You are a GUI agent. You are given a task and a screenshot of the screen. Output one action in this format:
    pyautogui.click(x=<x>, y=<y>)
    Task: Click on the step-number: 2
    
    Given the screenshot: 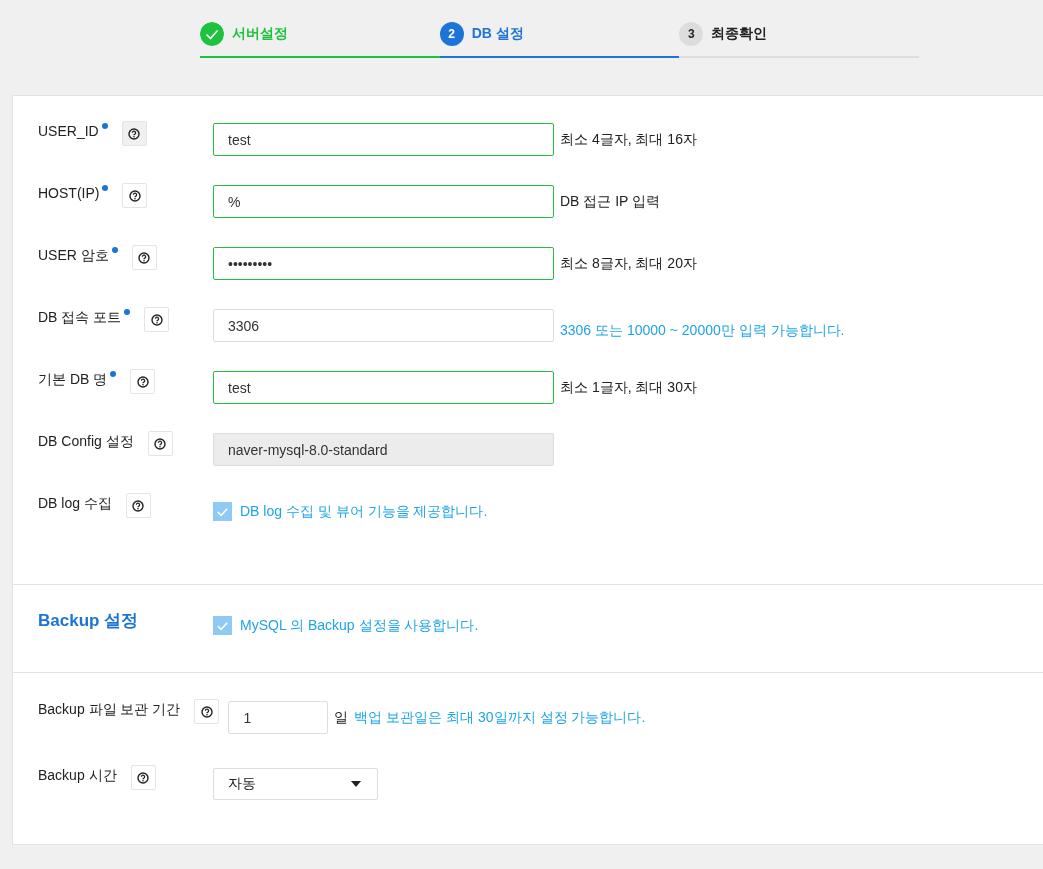 What is the action you would take?
    pyautogui.click(x=451, y=34)
    